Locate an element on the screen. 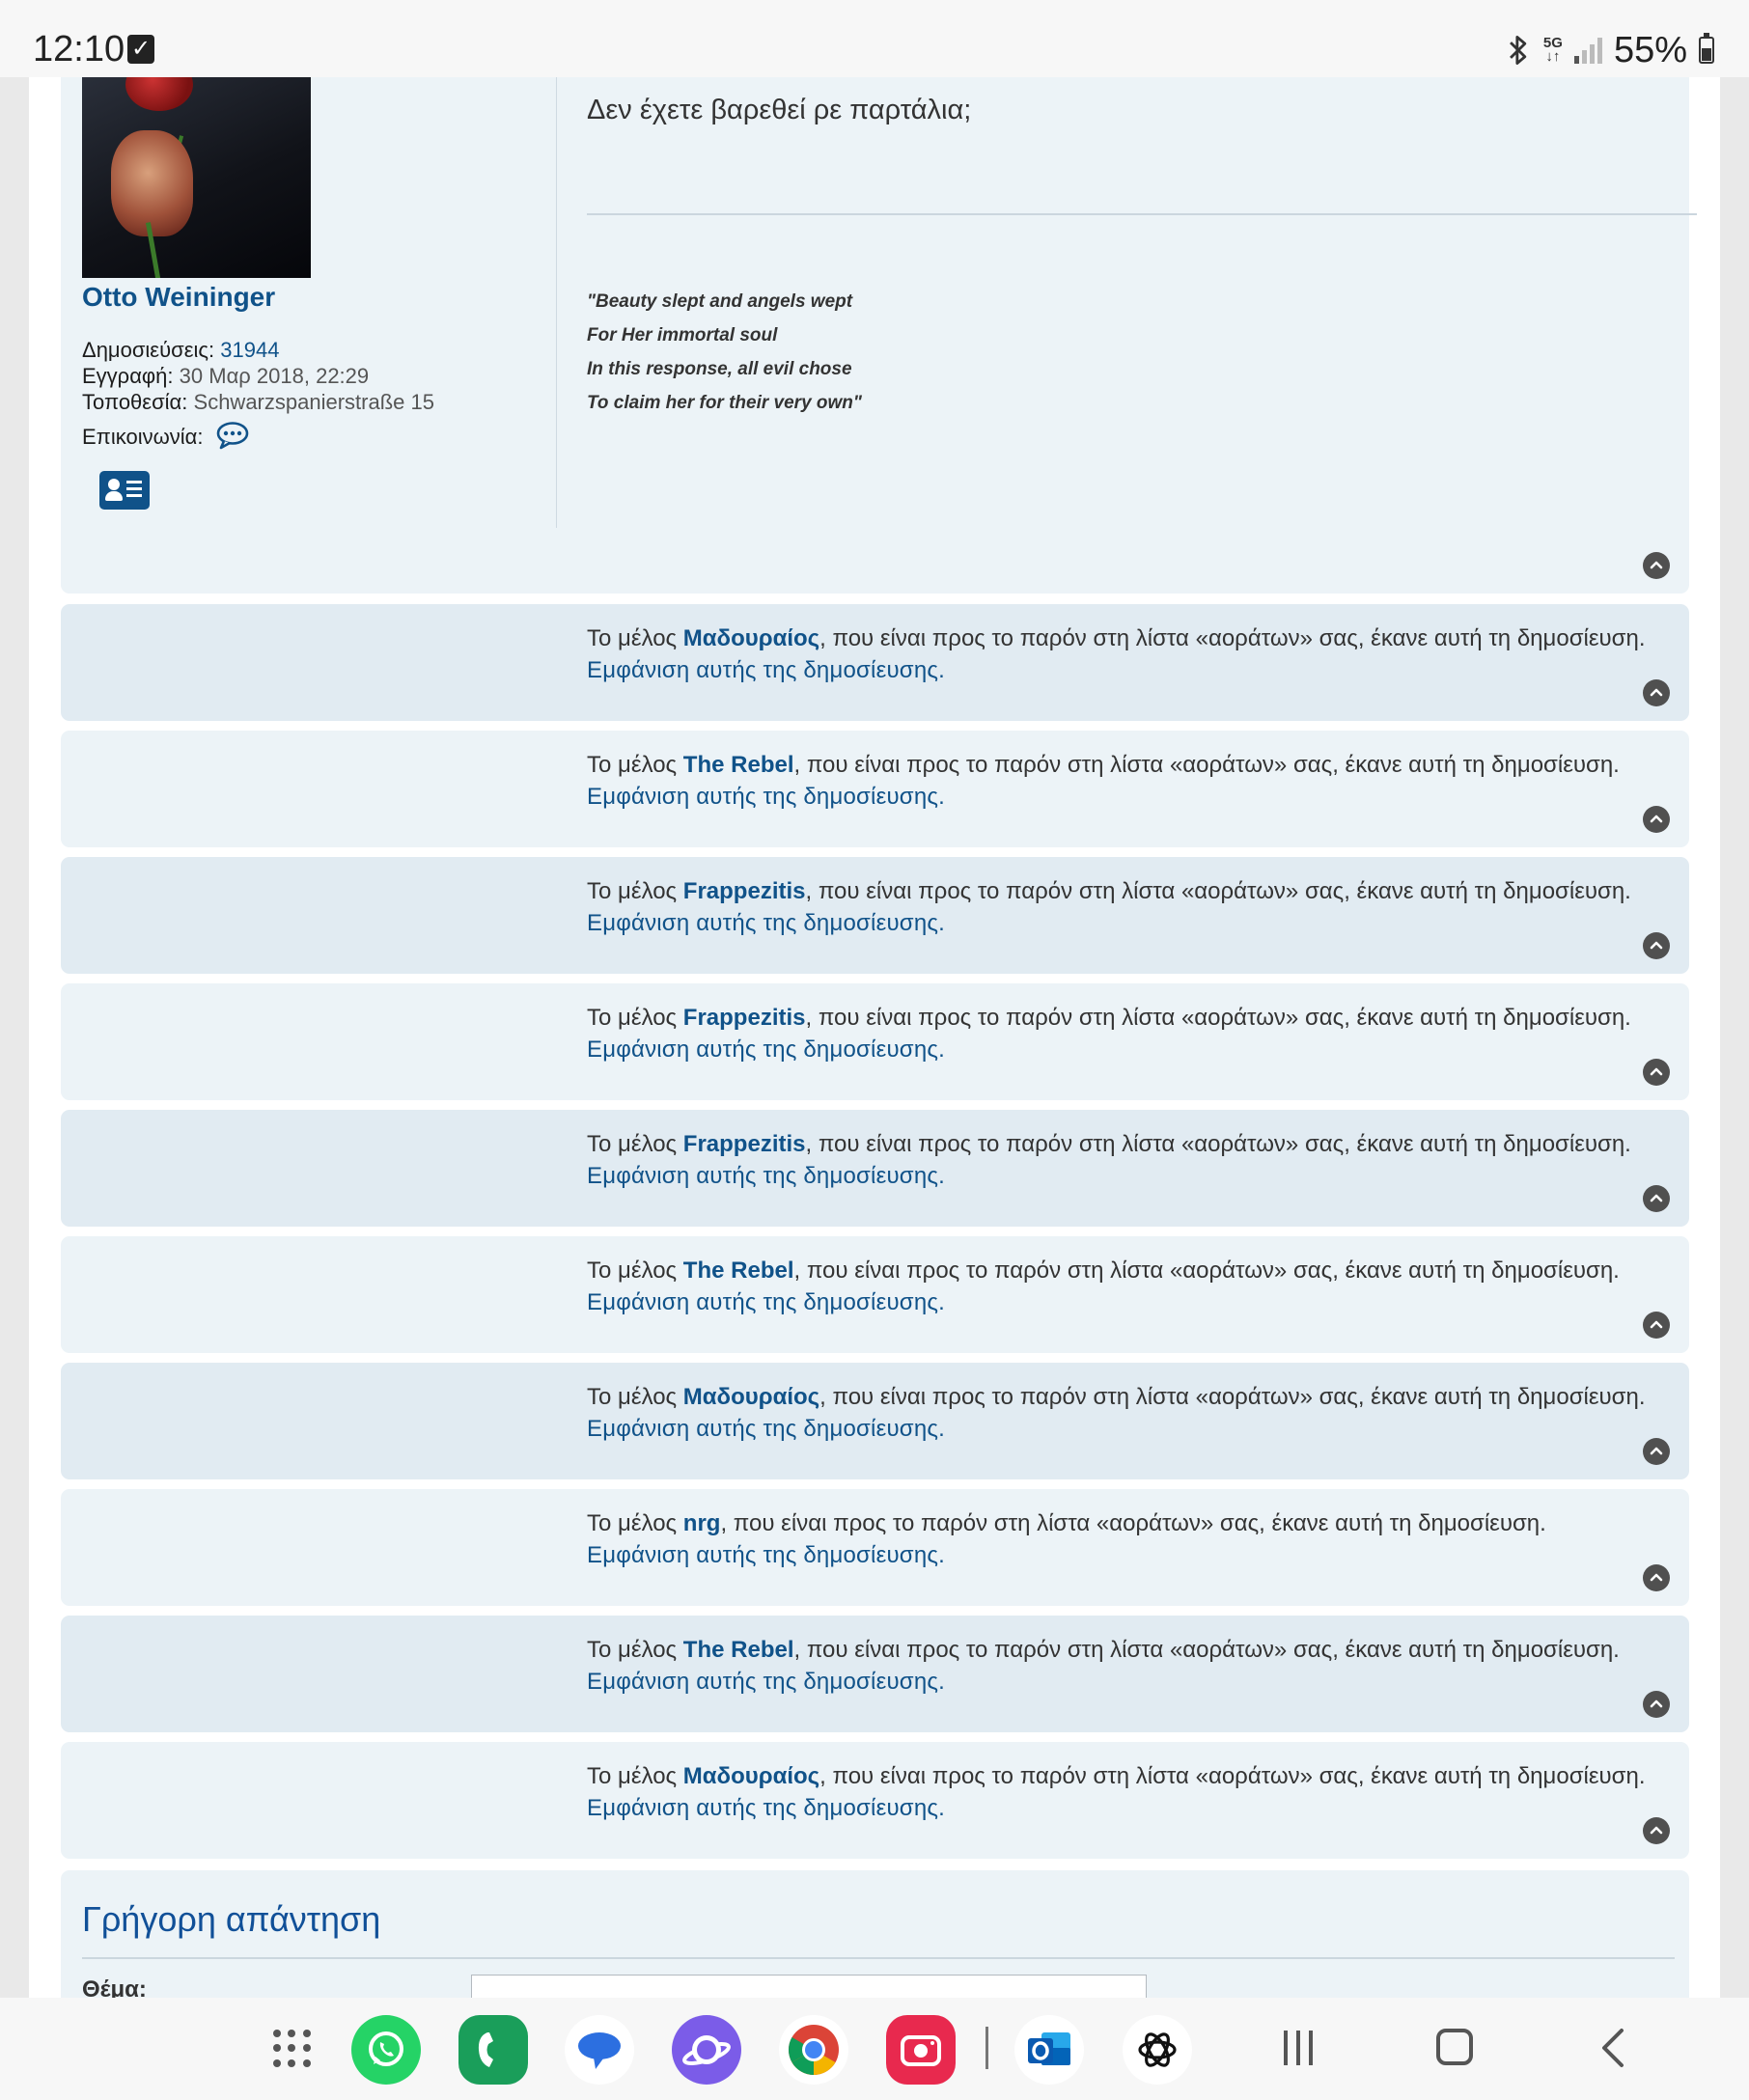  clock: 12:10 is located at coordinates (79, 49).